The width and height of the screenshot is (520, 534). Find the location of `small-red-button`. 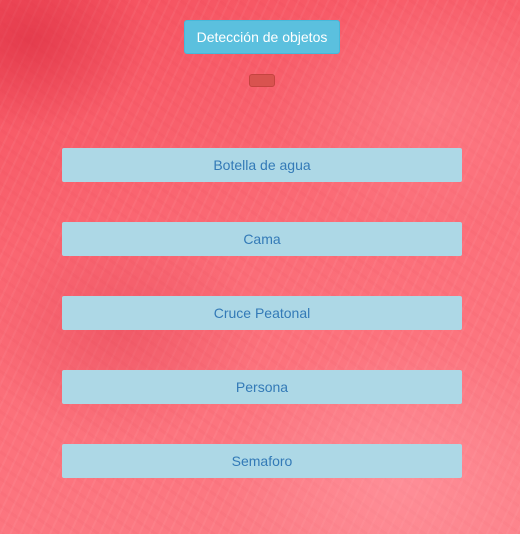

small-red-button is located at coordinates (262, 80).